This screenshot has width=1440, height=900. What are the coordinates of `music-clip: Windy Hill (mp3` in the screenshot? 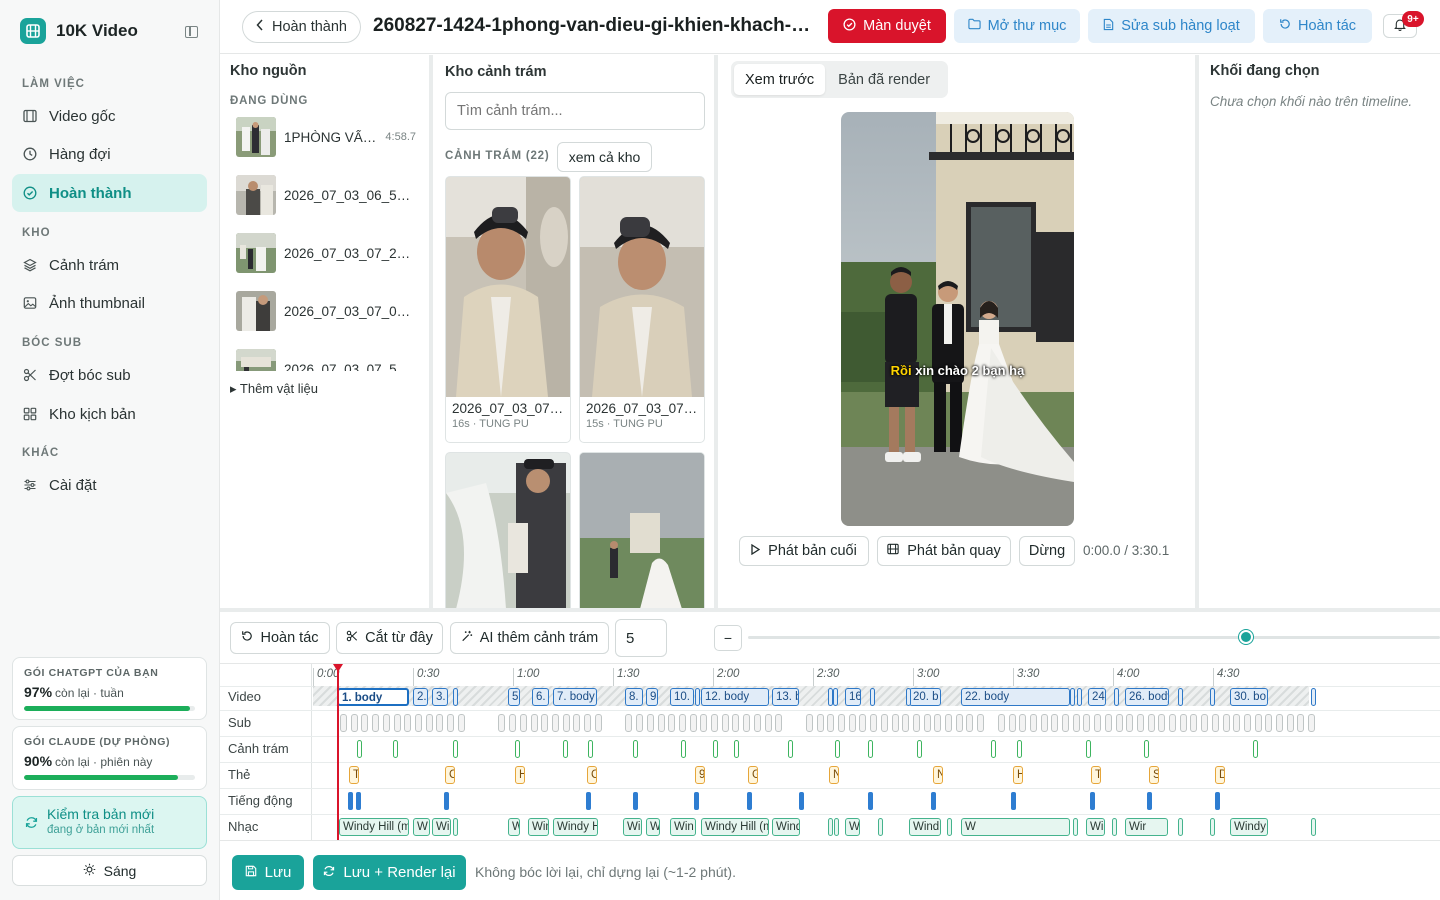 It's located at (374, 827).